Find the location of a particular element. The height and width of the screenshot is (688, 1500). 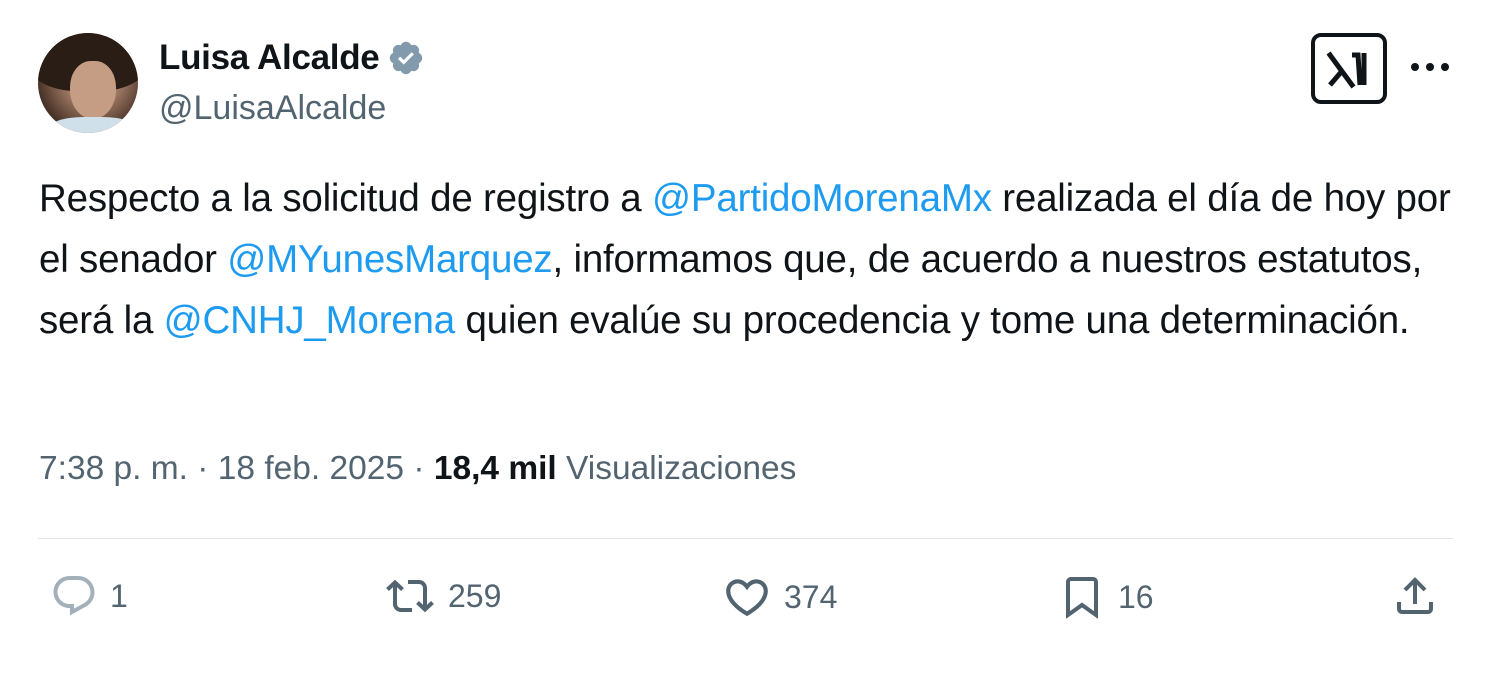

share-button is located at coordinates (1415, 596).